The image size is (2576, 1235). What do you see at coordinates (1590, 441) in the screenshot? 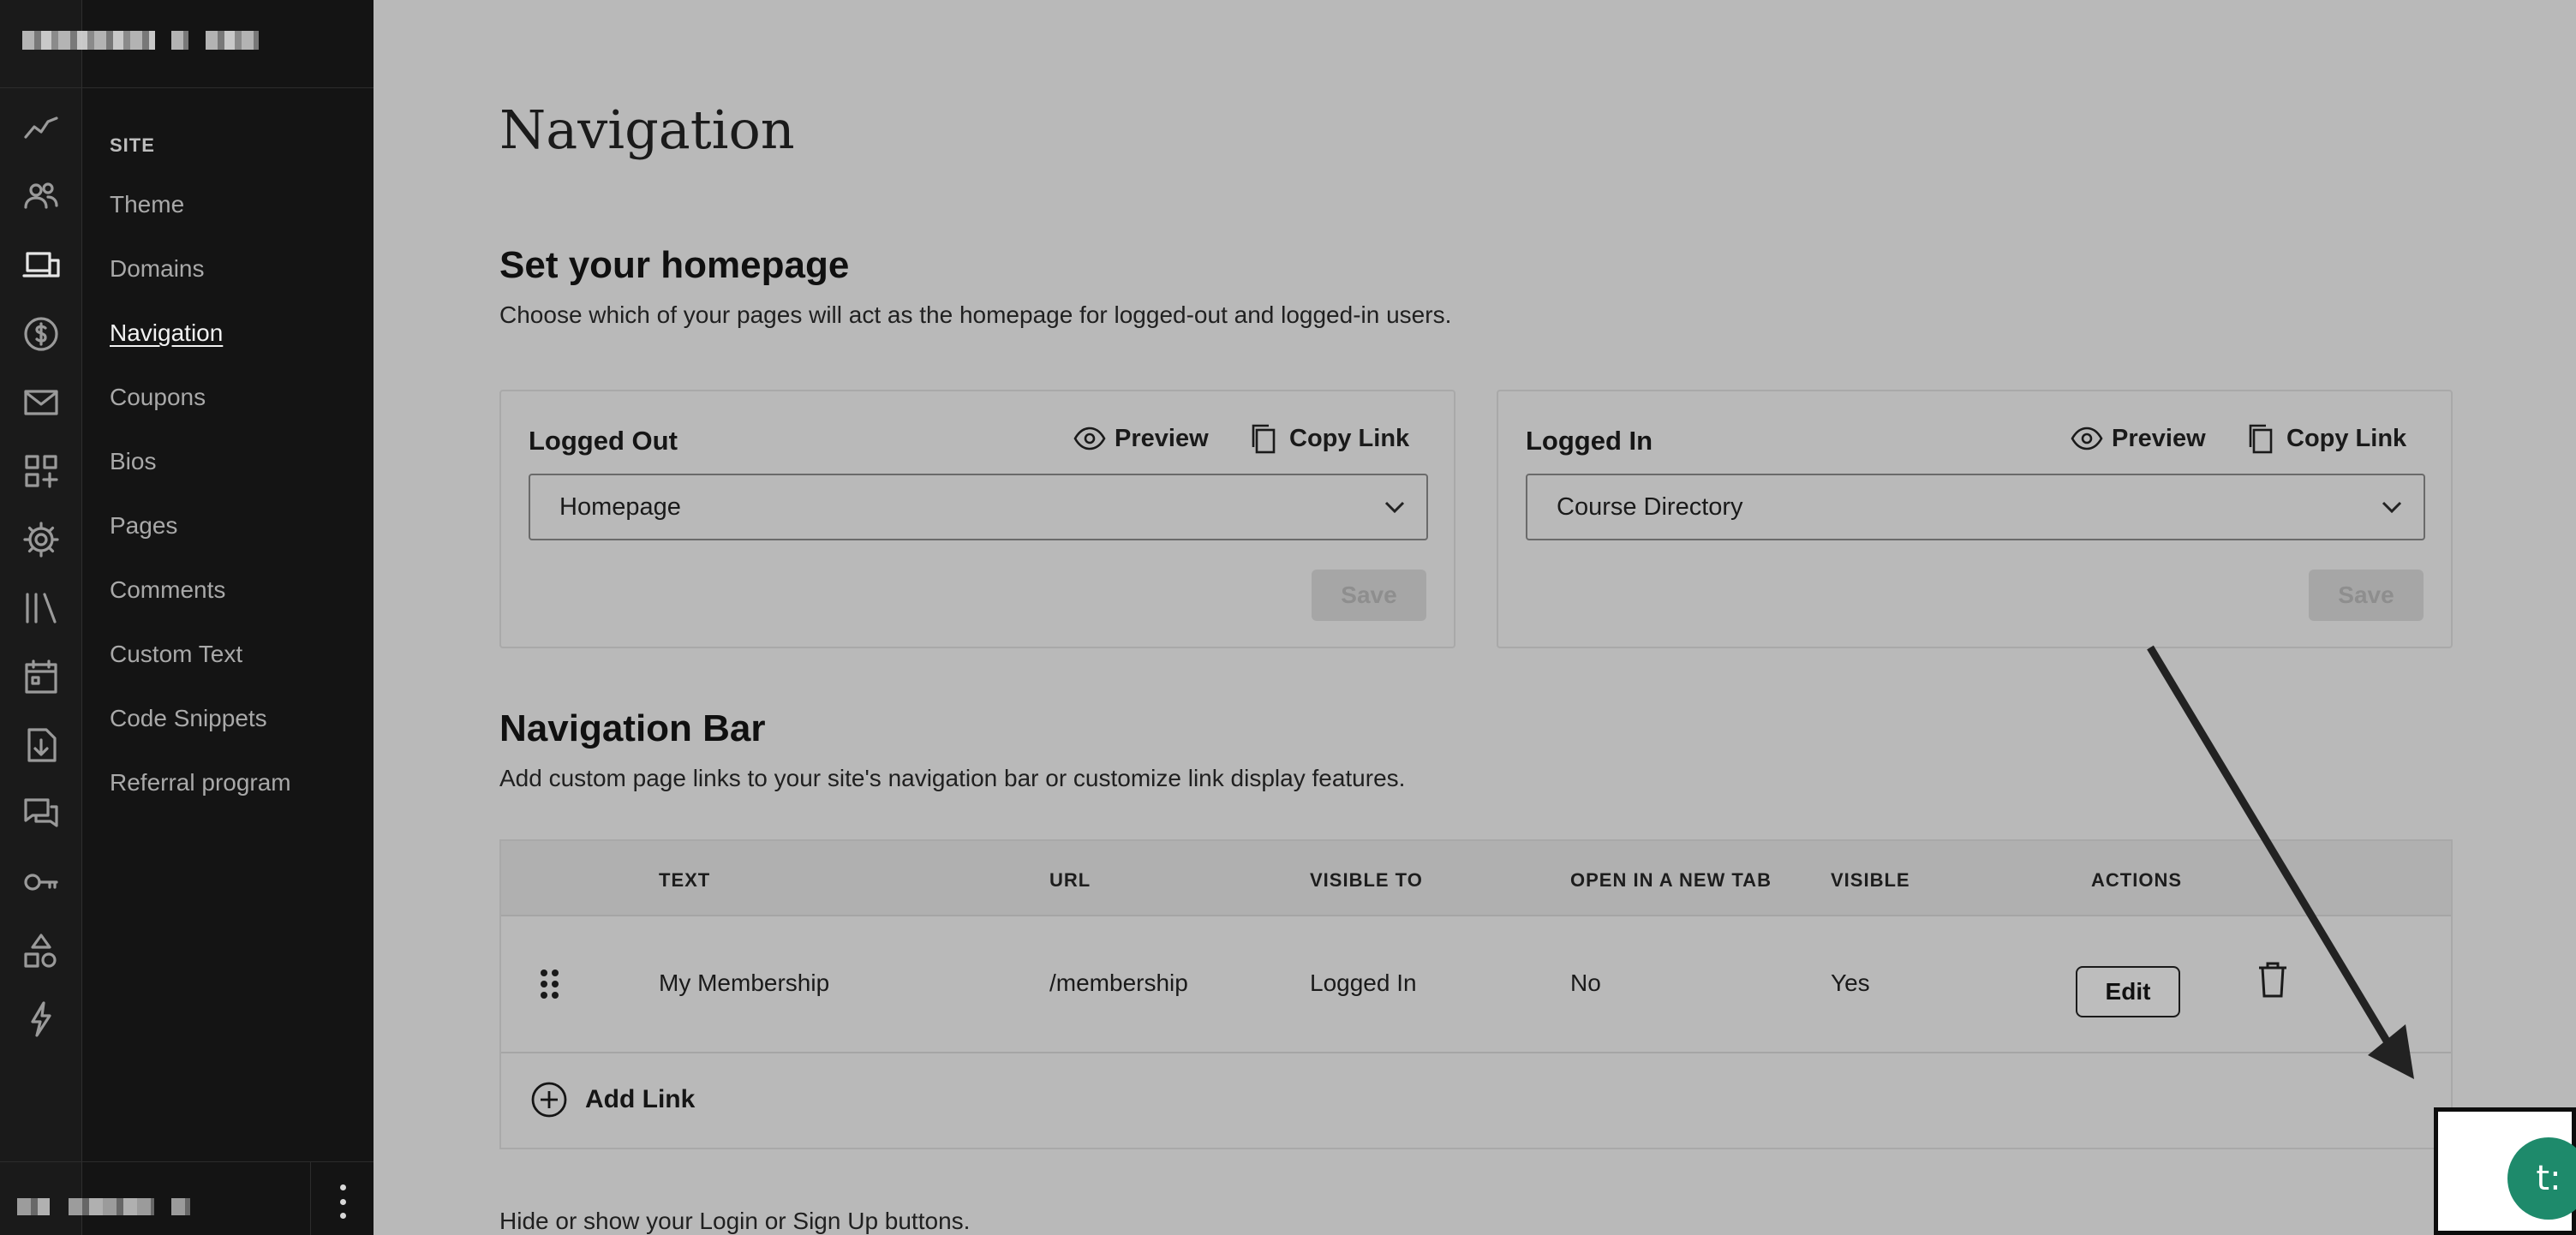
I see `logged-in-label: Logged In` at bounding box center [1590, 441].